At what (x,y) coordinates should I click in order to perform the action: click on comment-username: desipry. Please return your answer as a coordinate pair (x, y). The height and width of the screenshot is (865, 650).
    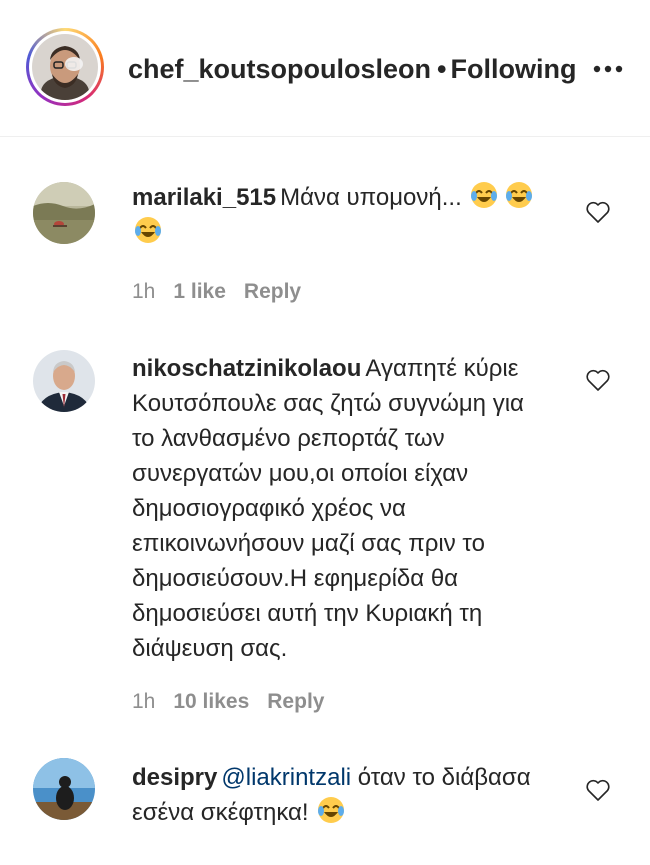
    Looking at the image, I should click on (174, 777).